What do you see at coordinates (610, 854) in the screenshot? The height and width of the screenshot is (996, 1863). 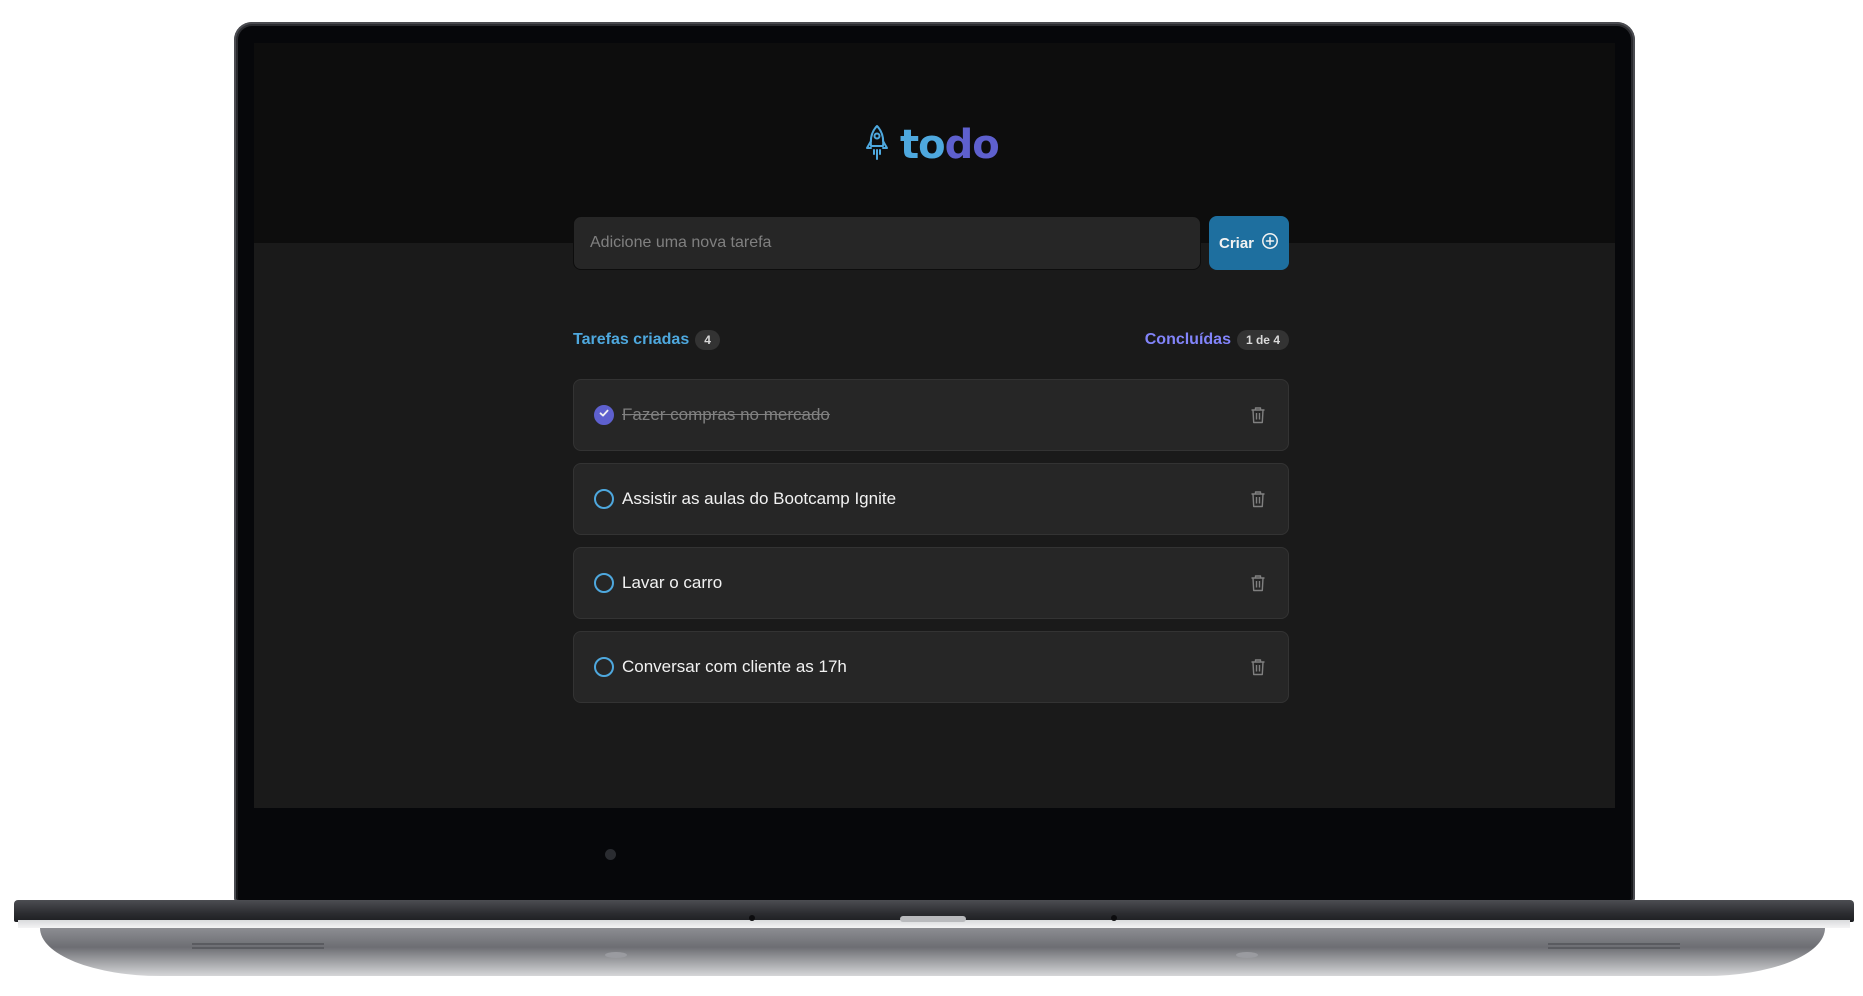 I see `laptop-camera` at bounding box center [610, 854].